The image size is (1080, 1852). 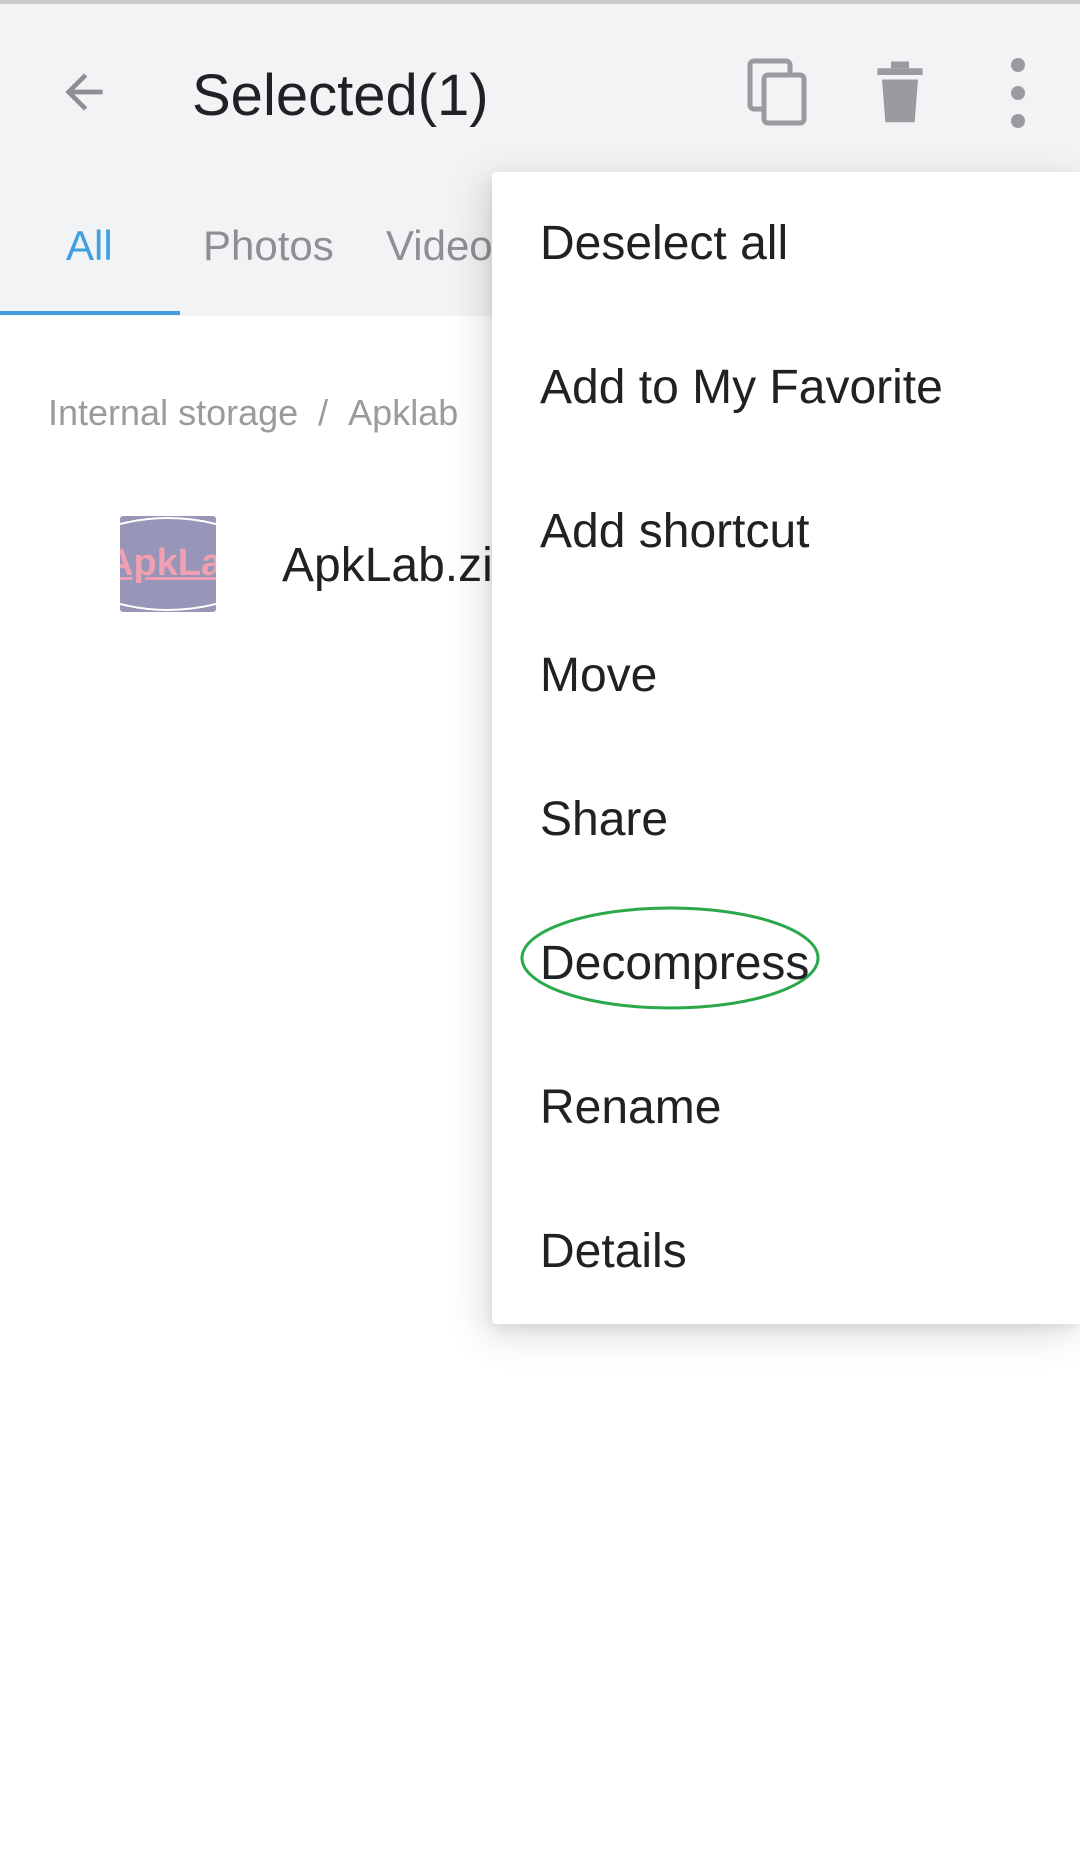 What do you see at coordinates (403, 413) in the screenshot?
I see `breadcrumb-folder: Apklab` at bounding box center [403, 413].